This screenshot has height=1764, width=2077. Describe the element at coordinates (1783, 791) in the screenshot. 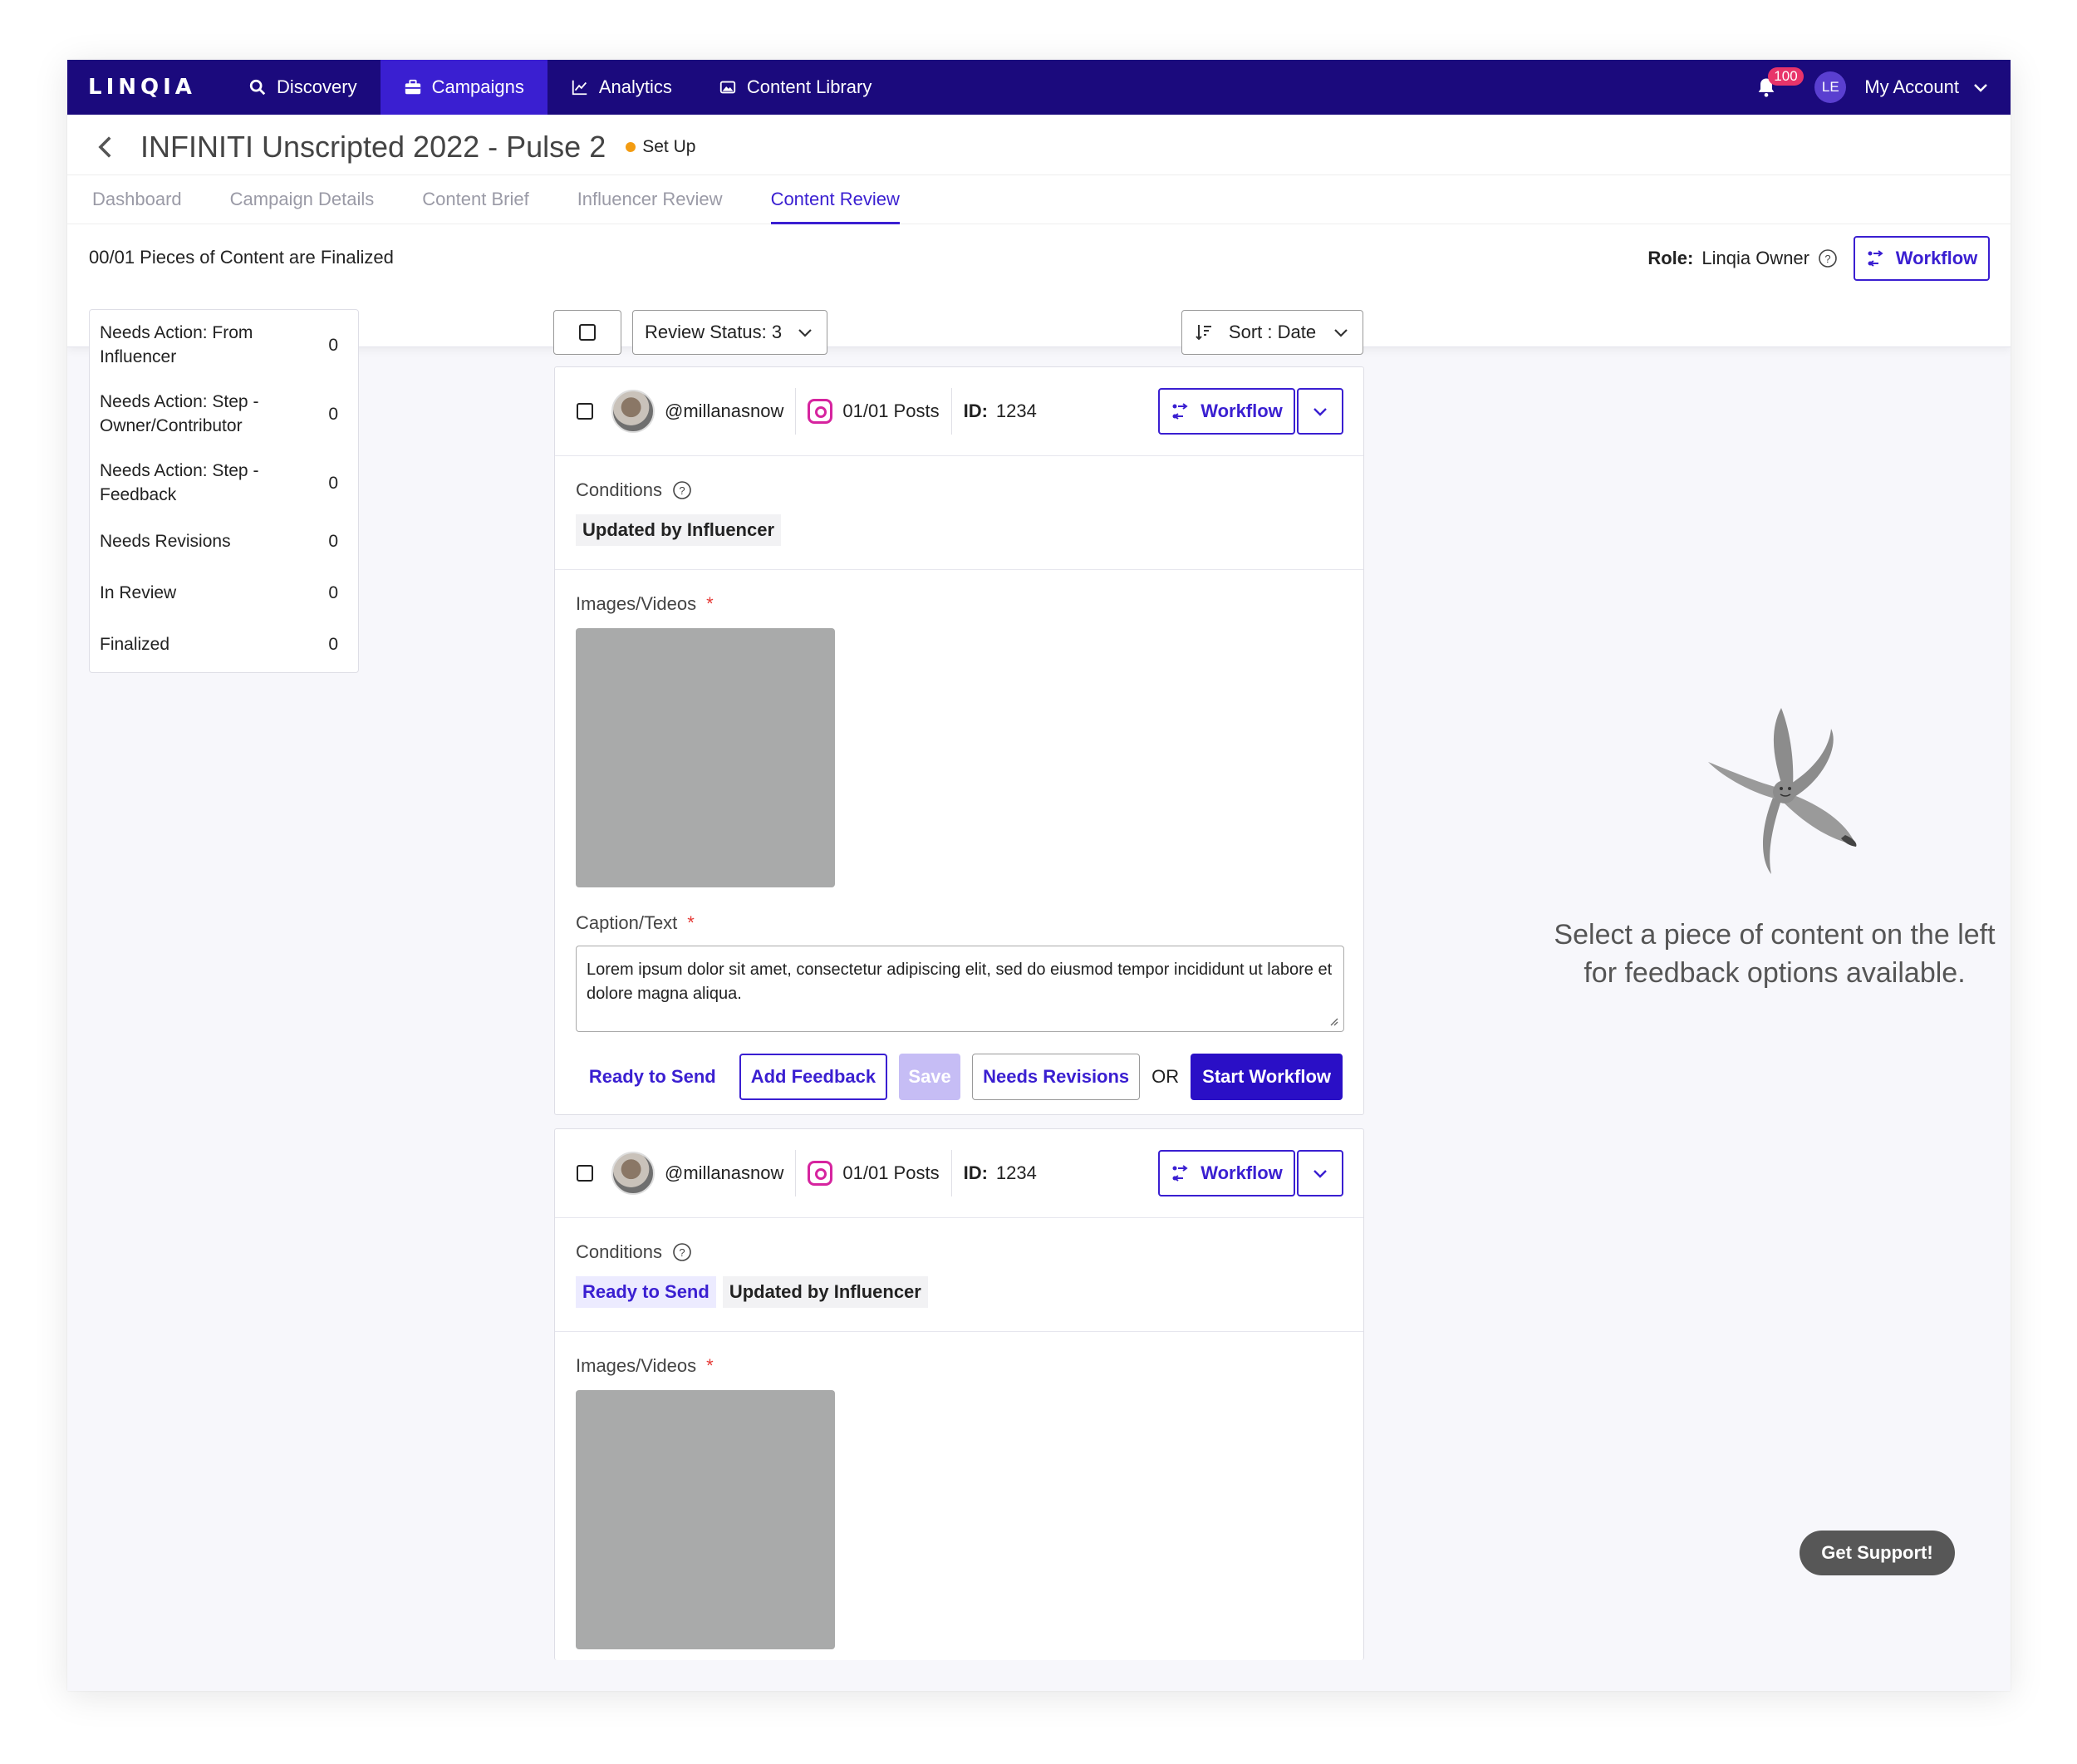

I see `starfish-illustration-icon` at that location.